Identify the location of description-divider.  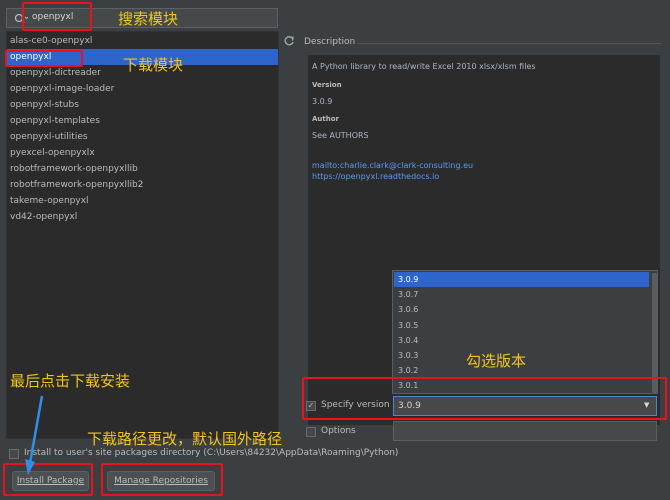
(509, 43).